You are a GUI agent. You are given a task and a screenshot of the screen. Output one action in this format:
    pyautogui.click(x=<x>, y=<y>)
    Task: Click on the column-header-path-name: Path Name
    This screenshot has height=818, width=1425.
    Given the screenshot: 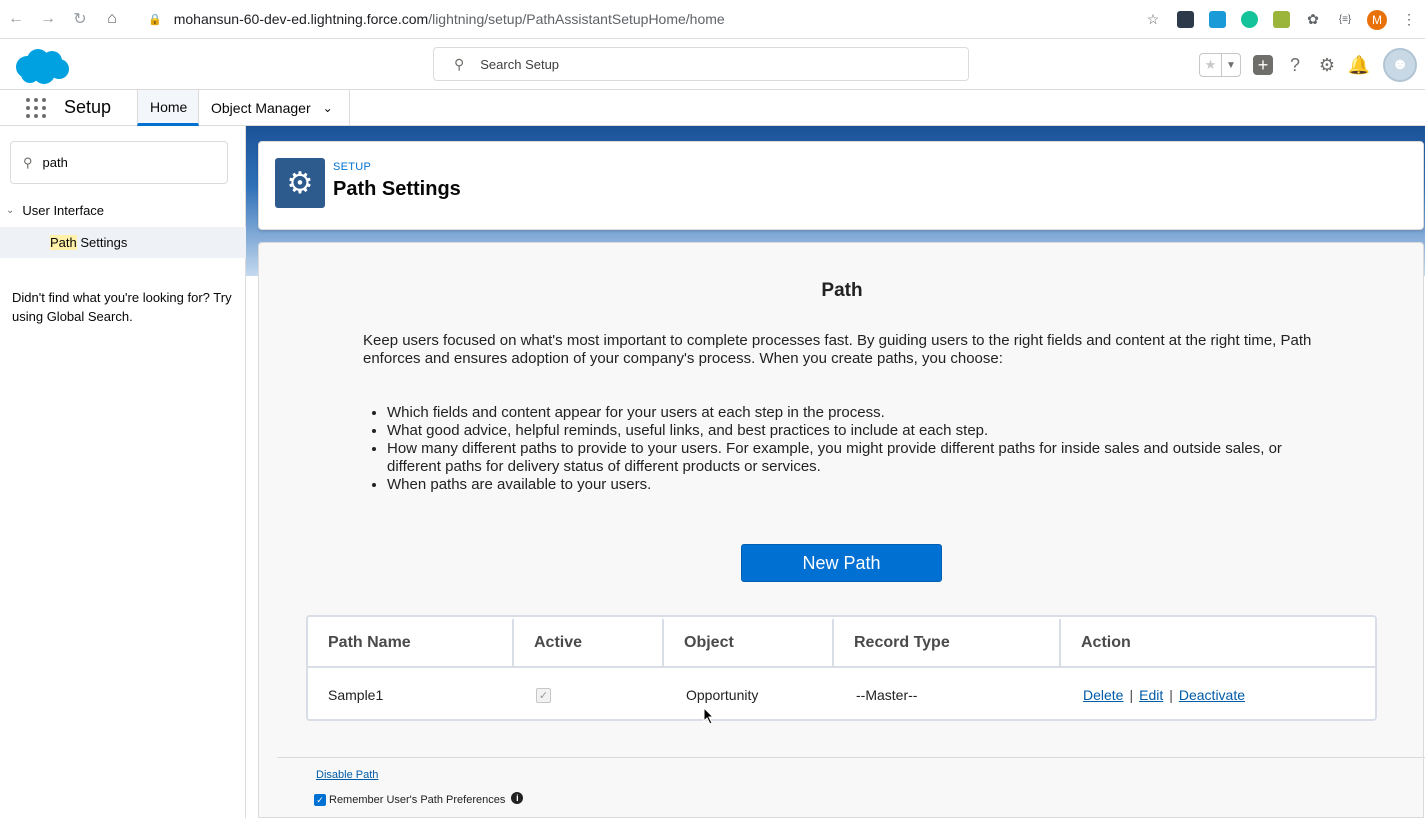 What is the action you would take?
    pyautogui.click(x=411, y=643)
    